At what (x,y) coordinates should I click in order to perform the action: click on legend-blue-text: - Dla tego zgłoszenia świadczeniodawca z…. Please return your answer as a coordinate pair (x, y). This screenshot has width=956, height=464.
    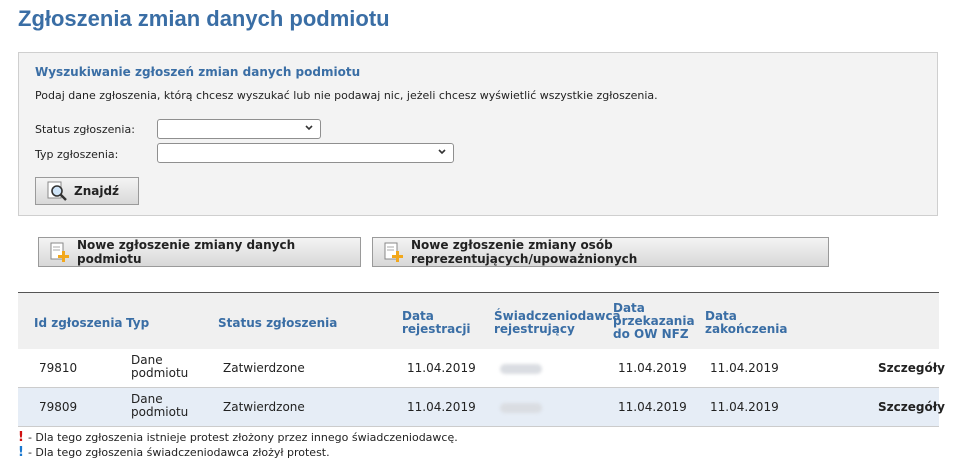
    Looking at the image, I should click on (178, 452).